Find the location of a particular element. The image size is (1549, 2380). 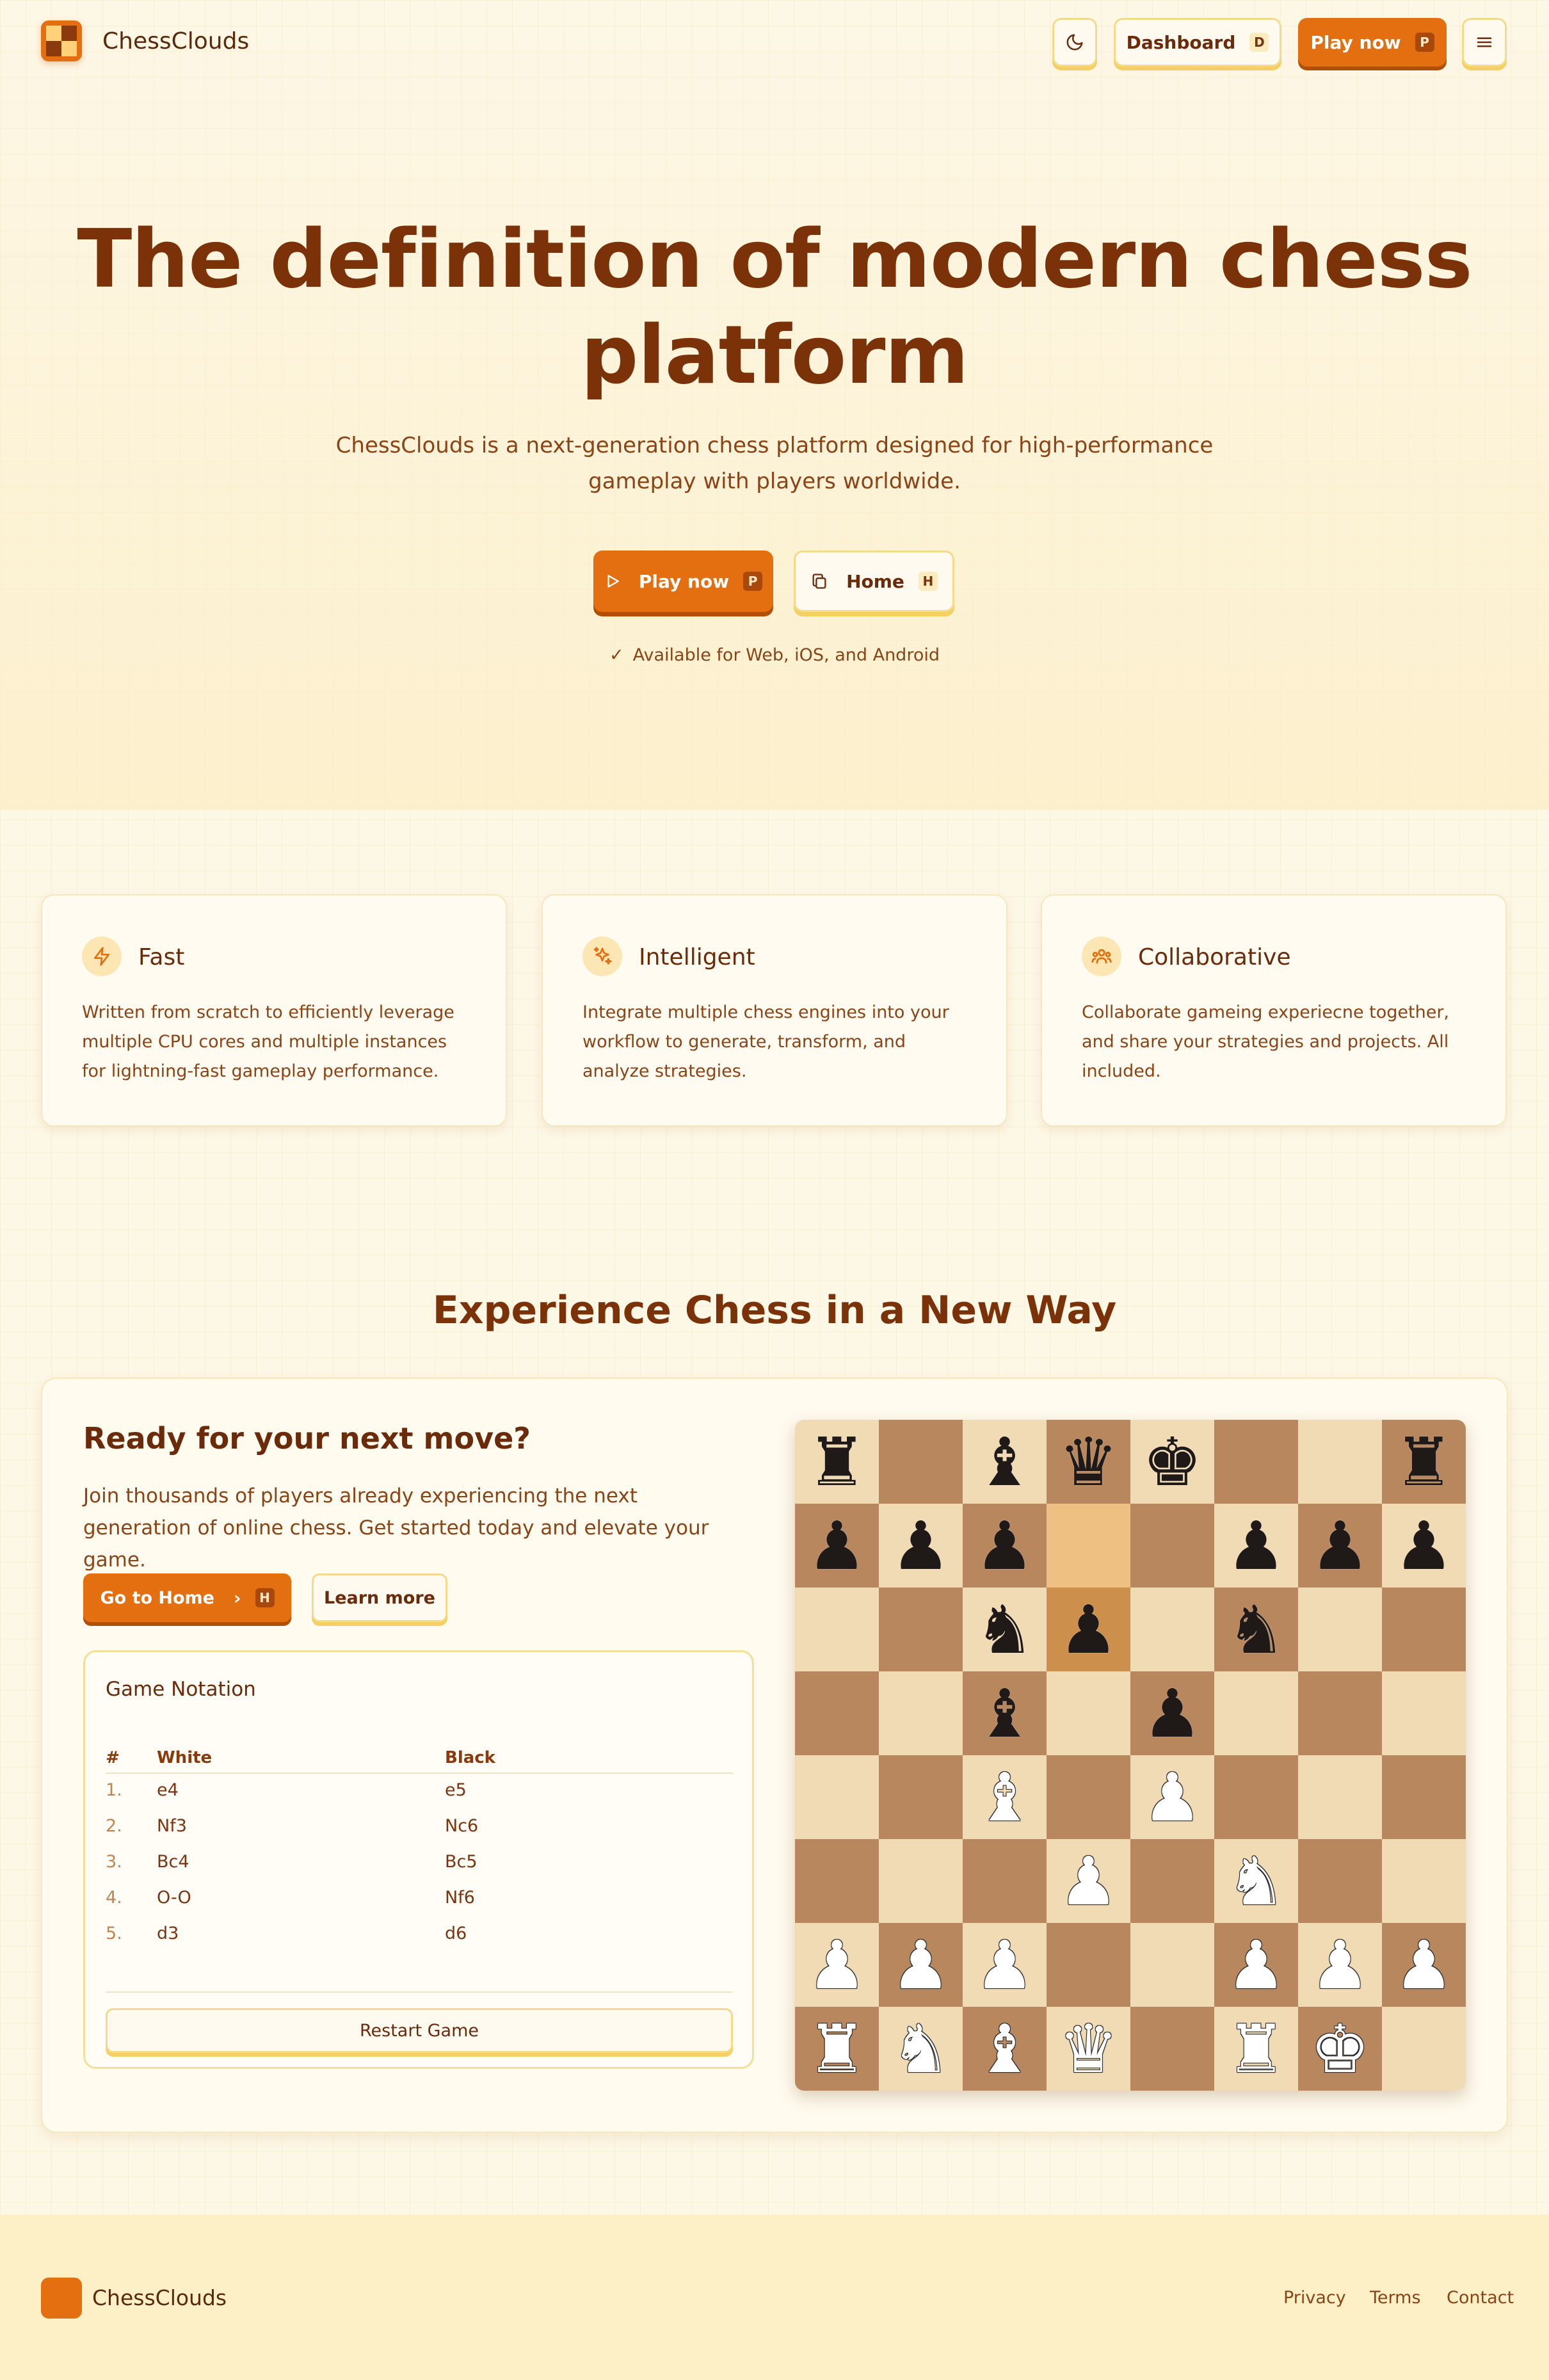

square-c2: ♟ is located at coordinates (1005, 1965).